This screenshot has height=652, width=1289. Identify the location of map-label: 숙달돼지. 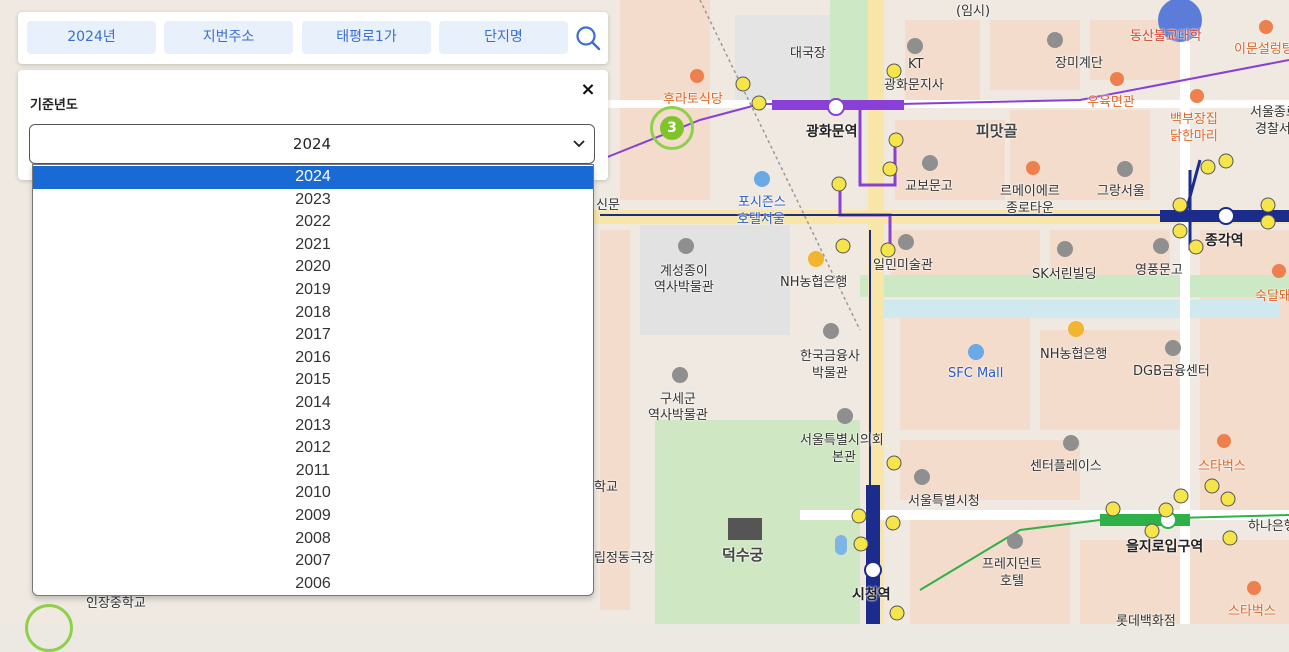
(1272, 296).